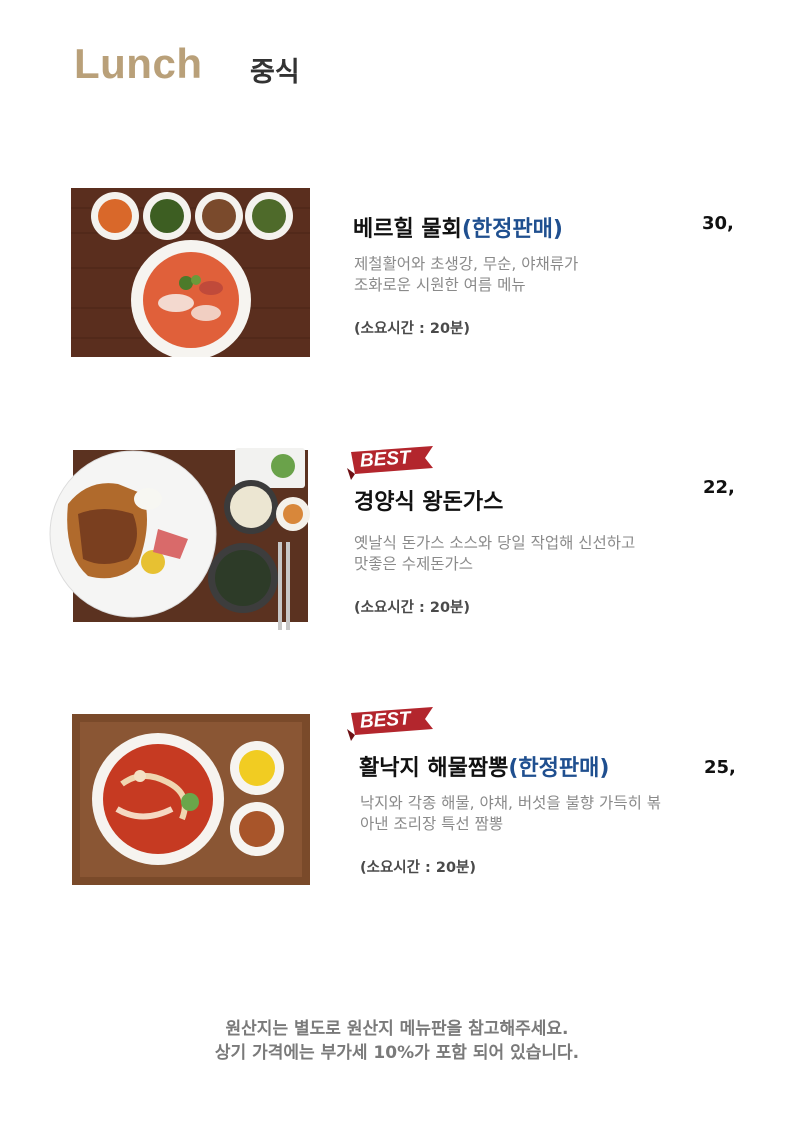  What do you see at coordinates (397, 1053) in the screenshot?
I see `footer-vat-note: 상기 가격에는 부가세 10%가 포함 되어 있습니다.` at bounding box center [397, 1053].